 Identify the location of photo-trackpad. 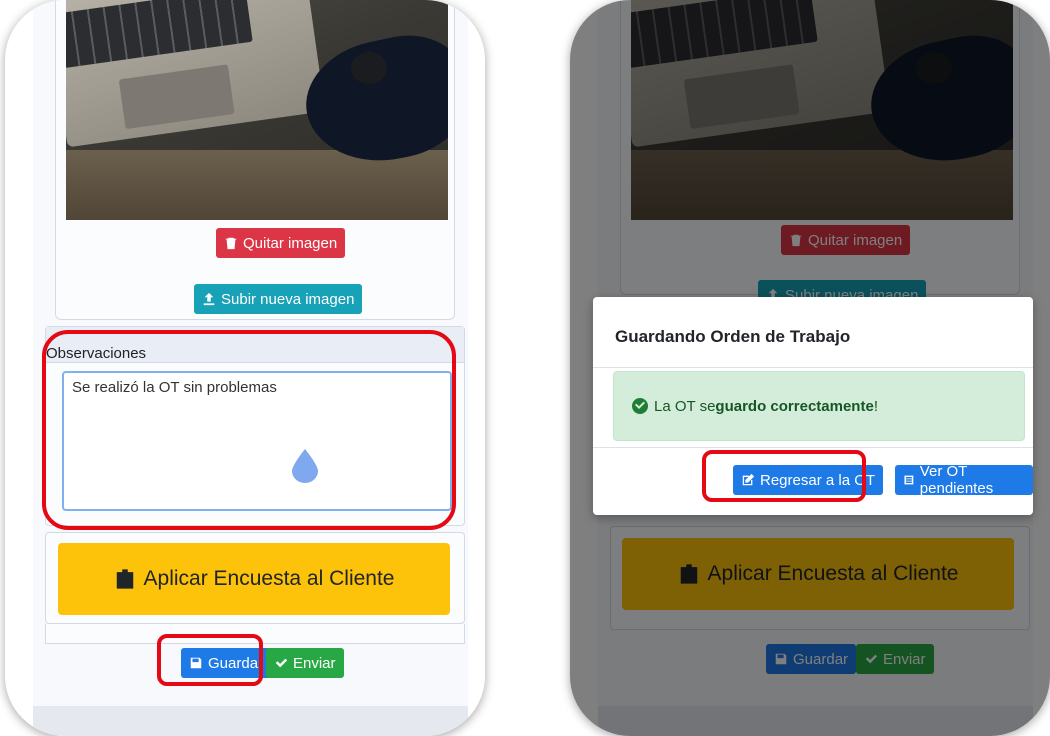
(176, 97).